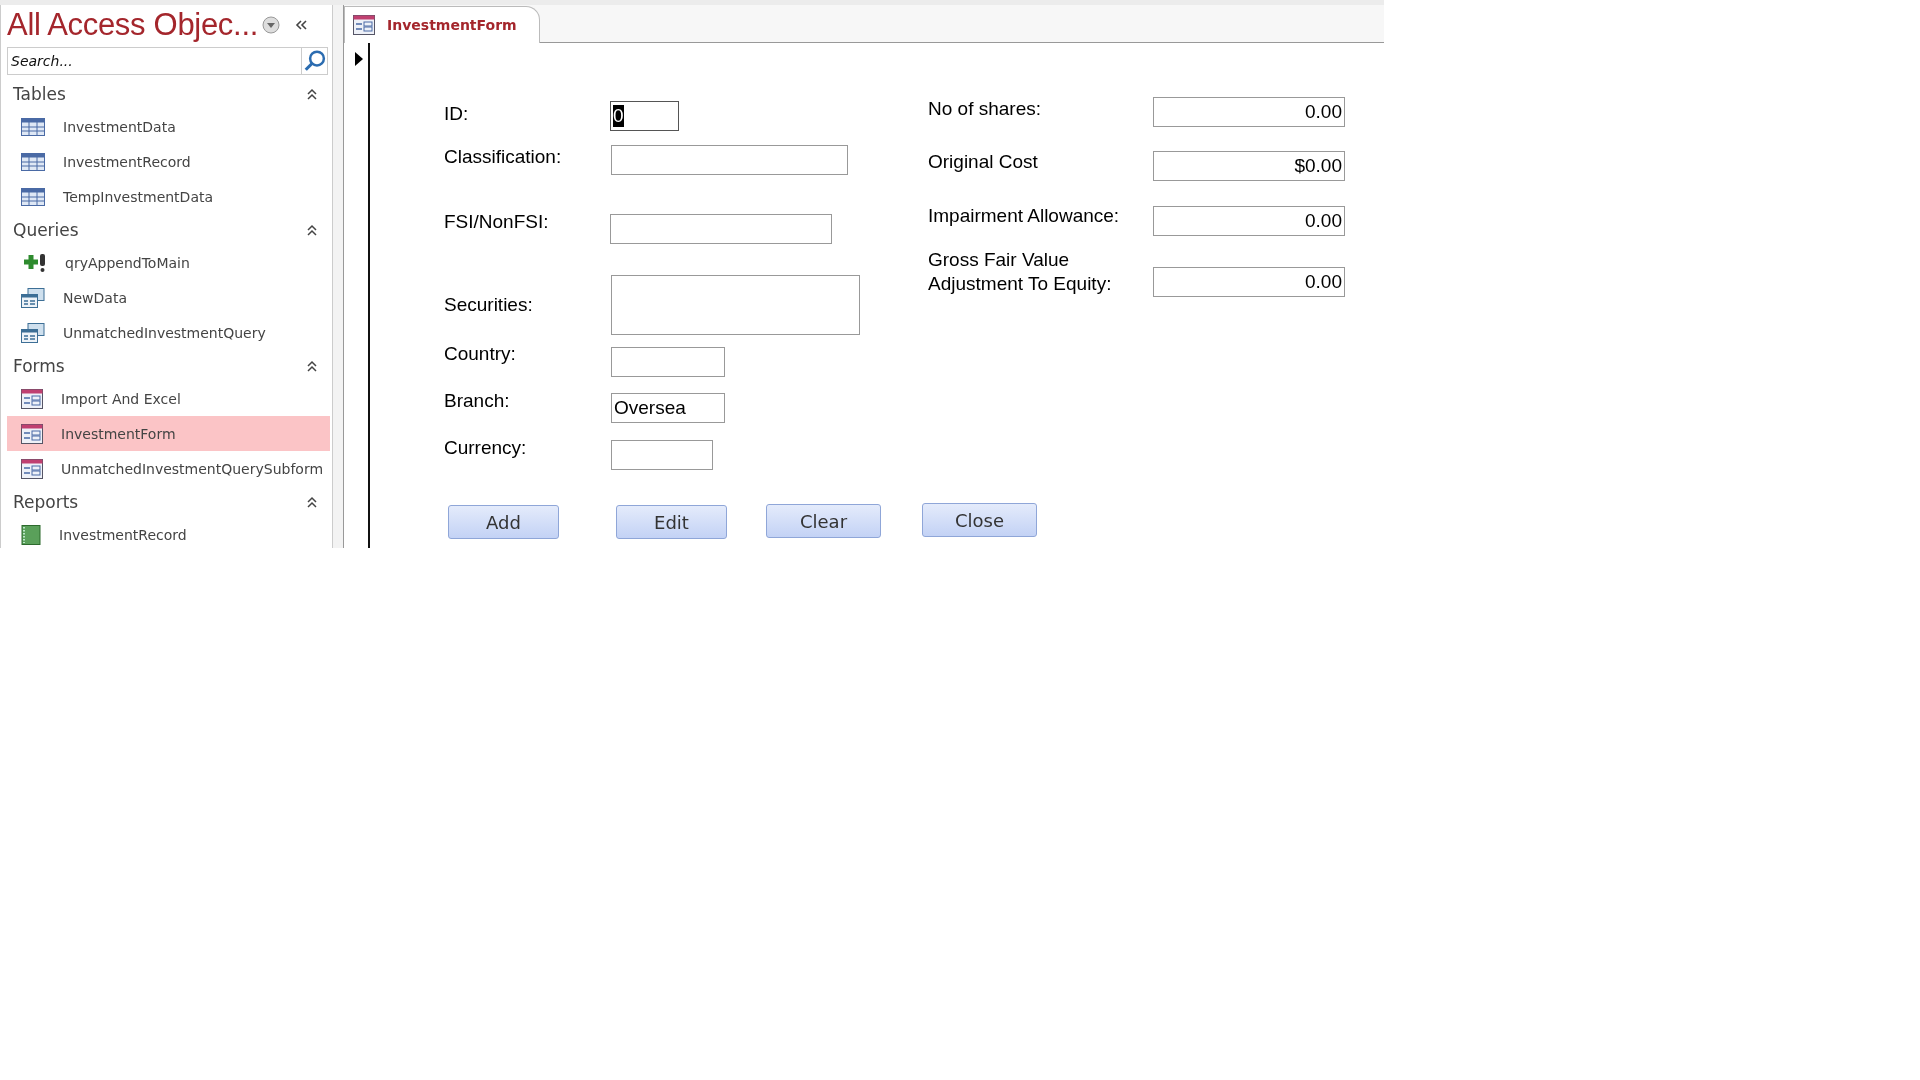 The image size is (1920, 1080). I want to click on field-label: Classification:, so click(503, 157).